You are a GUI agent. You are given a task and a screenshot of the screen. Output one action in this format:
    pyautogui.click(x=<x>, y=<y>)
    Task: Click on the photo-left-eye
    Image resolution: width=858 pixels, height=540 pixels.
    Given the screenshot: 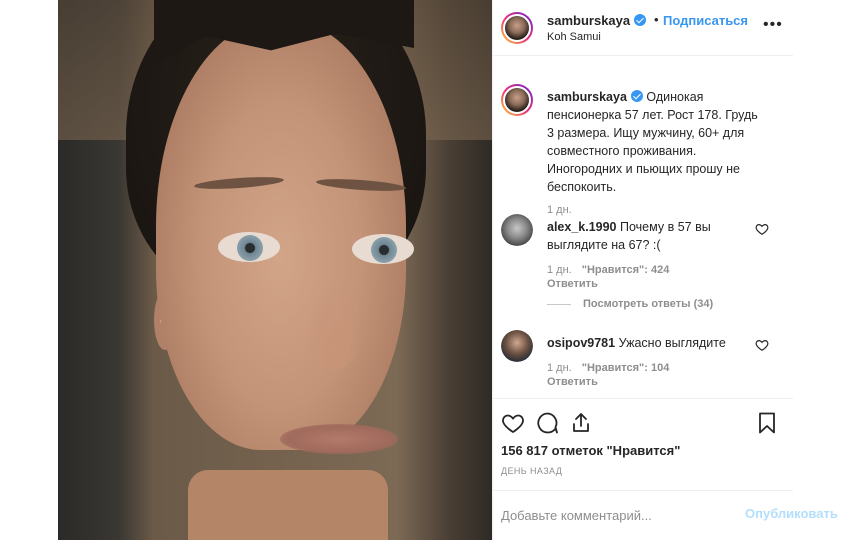 What is the action you would take?
    pyautogui.click(x=249, y=247)
    